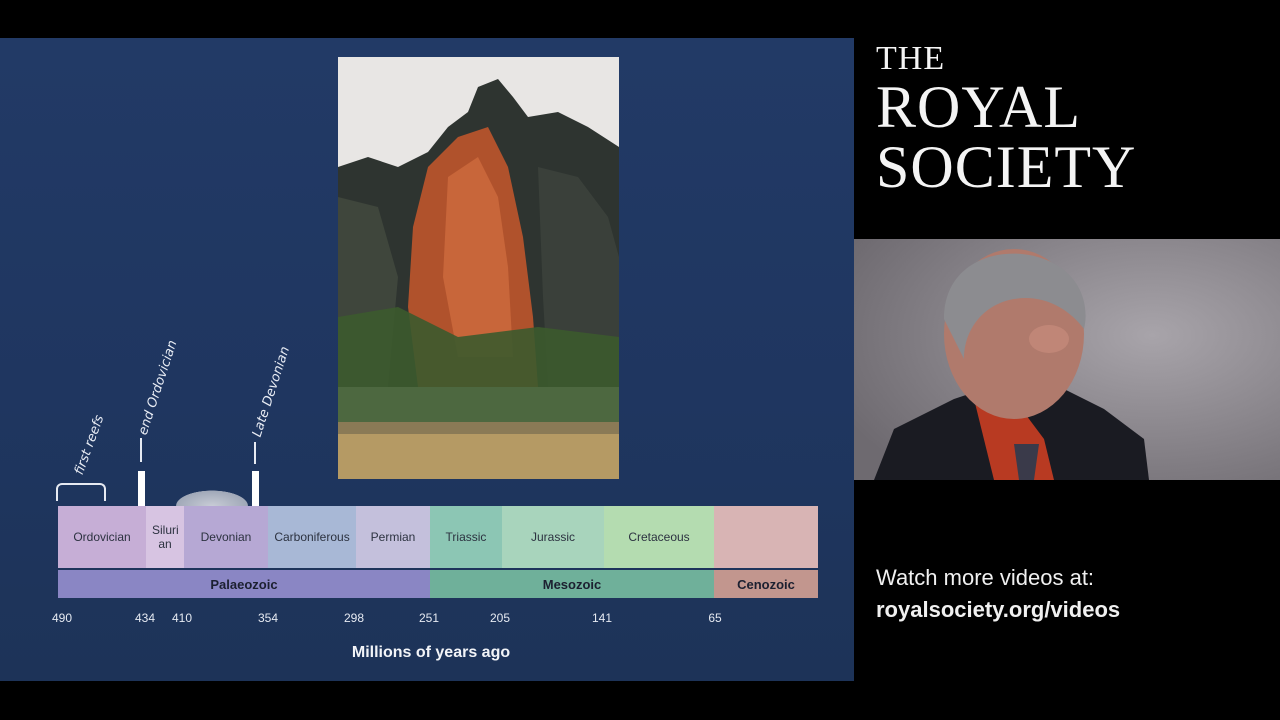  Describe the element at coordinates (766, 584) in the screenshot. I see `era-cenozoic: Cenozoic` at that location.